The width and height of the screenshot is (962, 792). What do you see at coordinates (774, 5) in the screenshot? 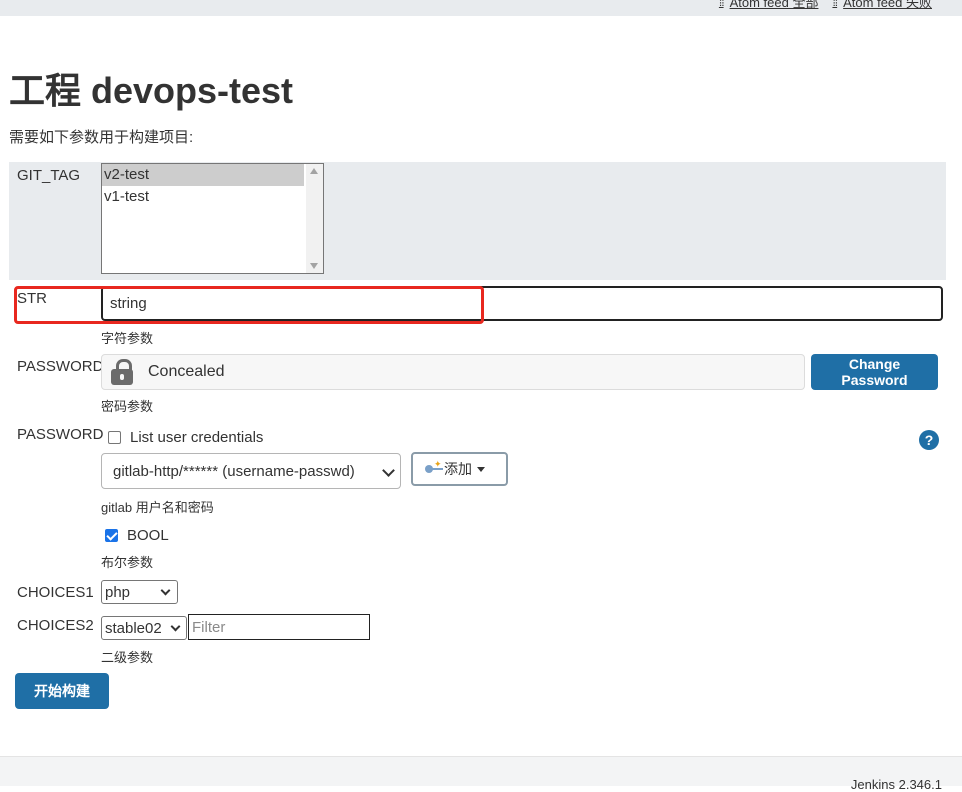
I see `atom-feed-all-label: Atom feed 全部` at bounding box center [774, 5].